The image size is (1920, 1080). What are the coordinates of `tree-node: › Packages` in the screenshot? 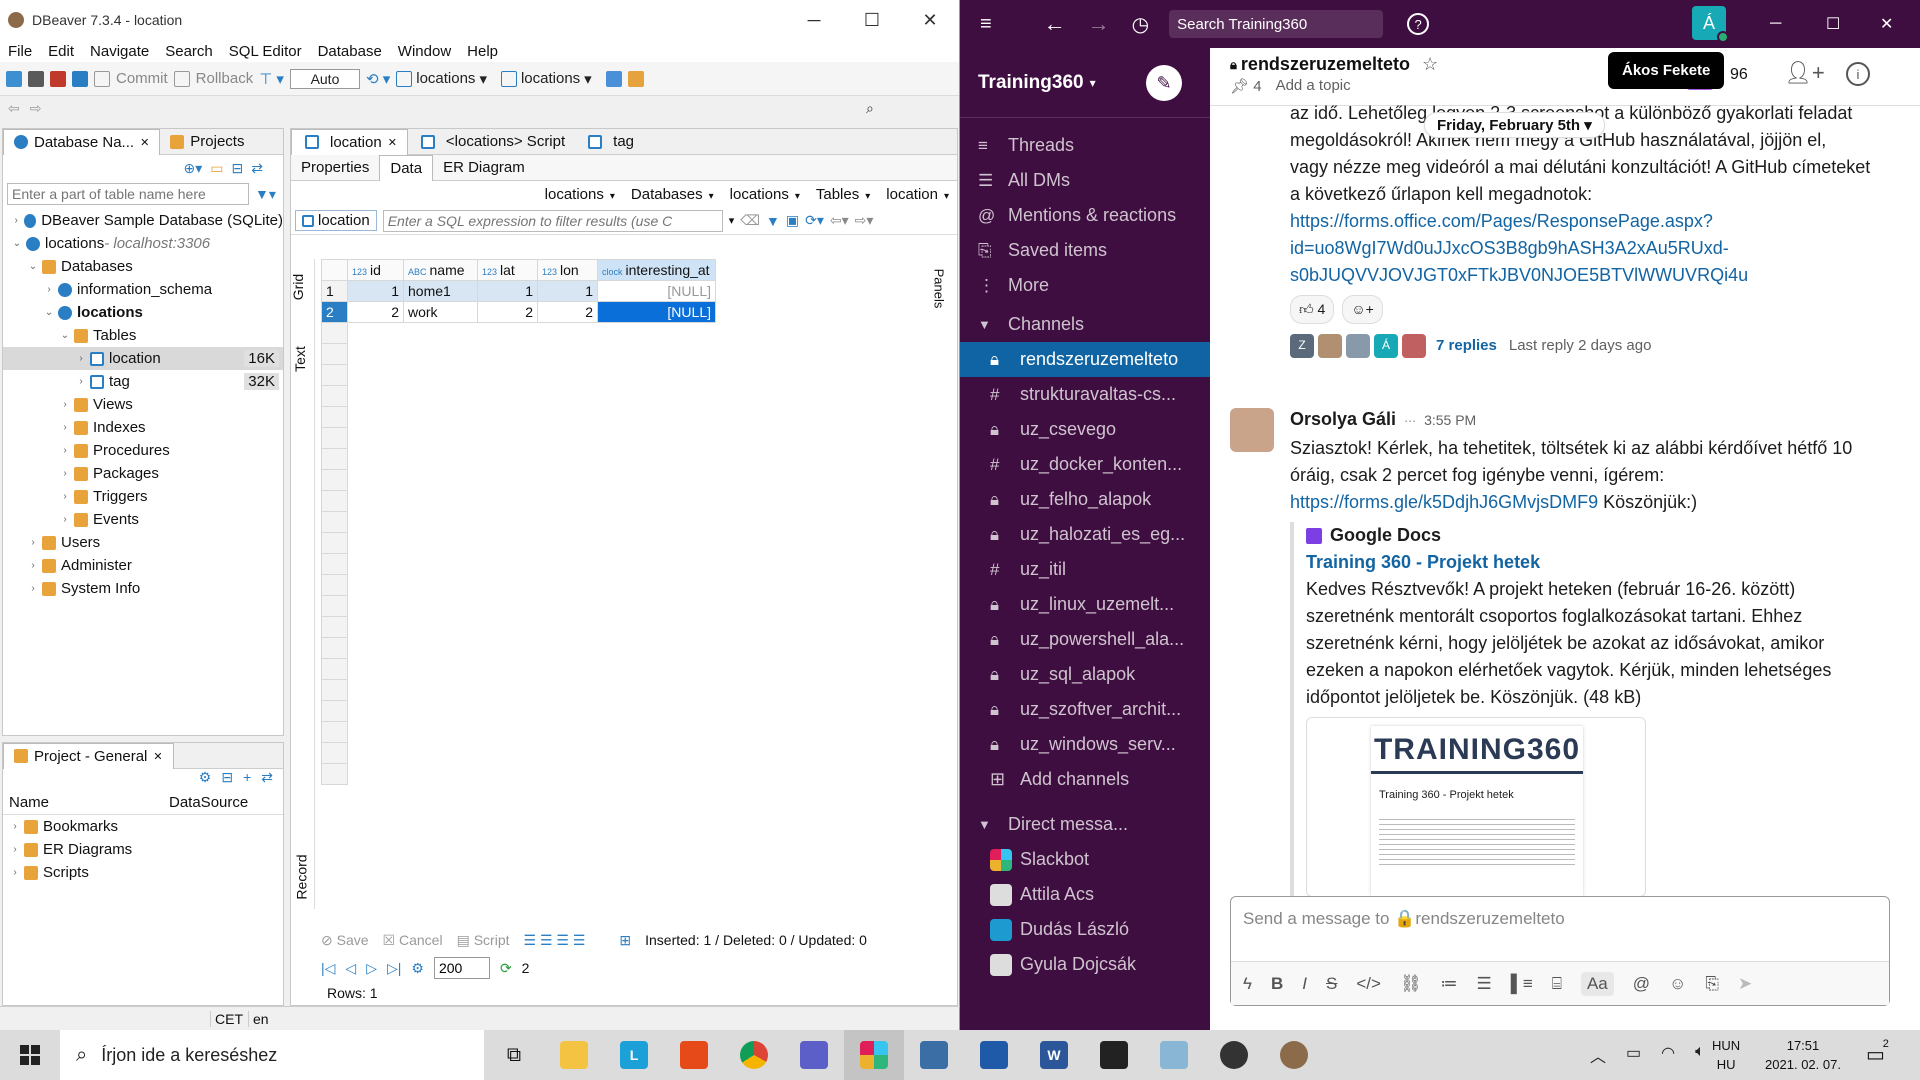 It's located at (143, 473).